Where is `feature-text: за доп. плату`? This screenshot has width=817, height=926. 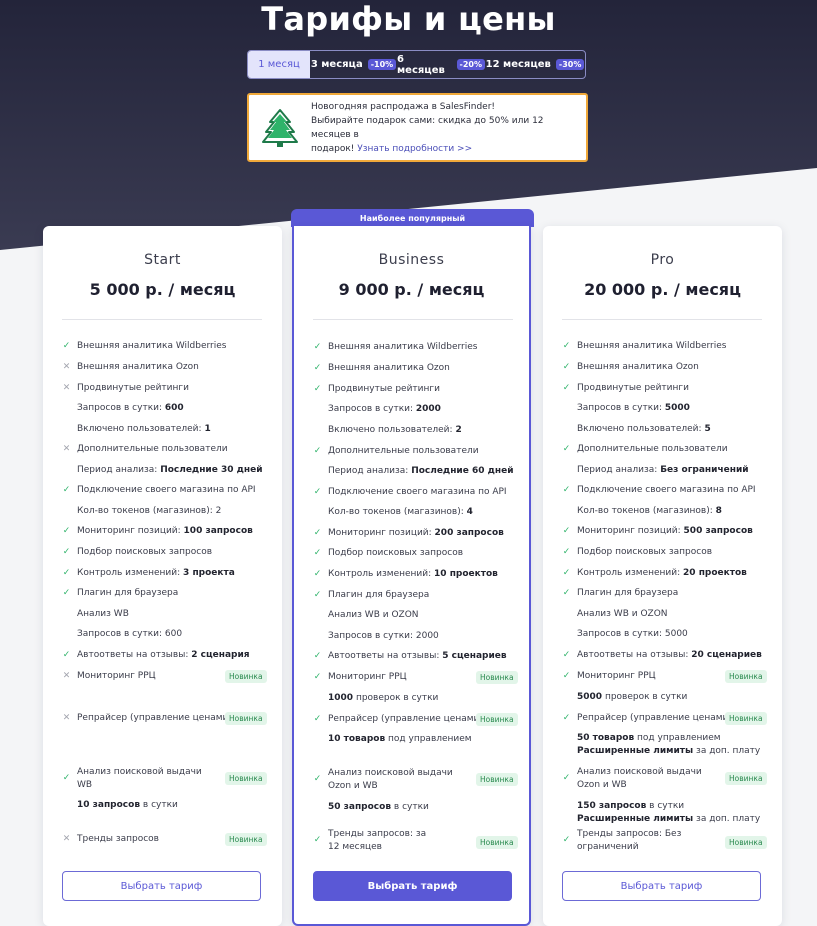 feature-text: за доп. плату is located at coordinates (728, 819).